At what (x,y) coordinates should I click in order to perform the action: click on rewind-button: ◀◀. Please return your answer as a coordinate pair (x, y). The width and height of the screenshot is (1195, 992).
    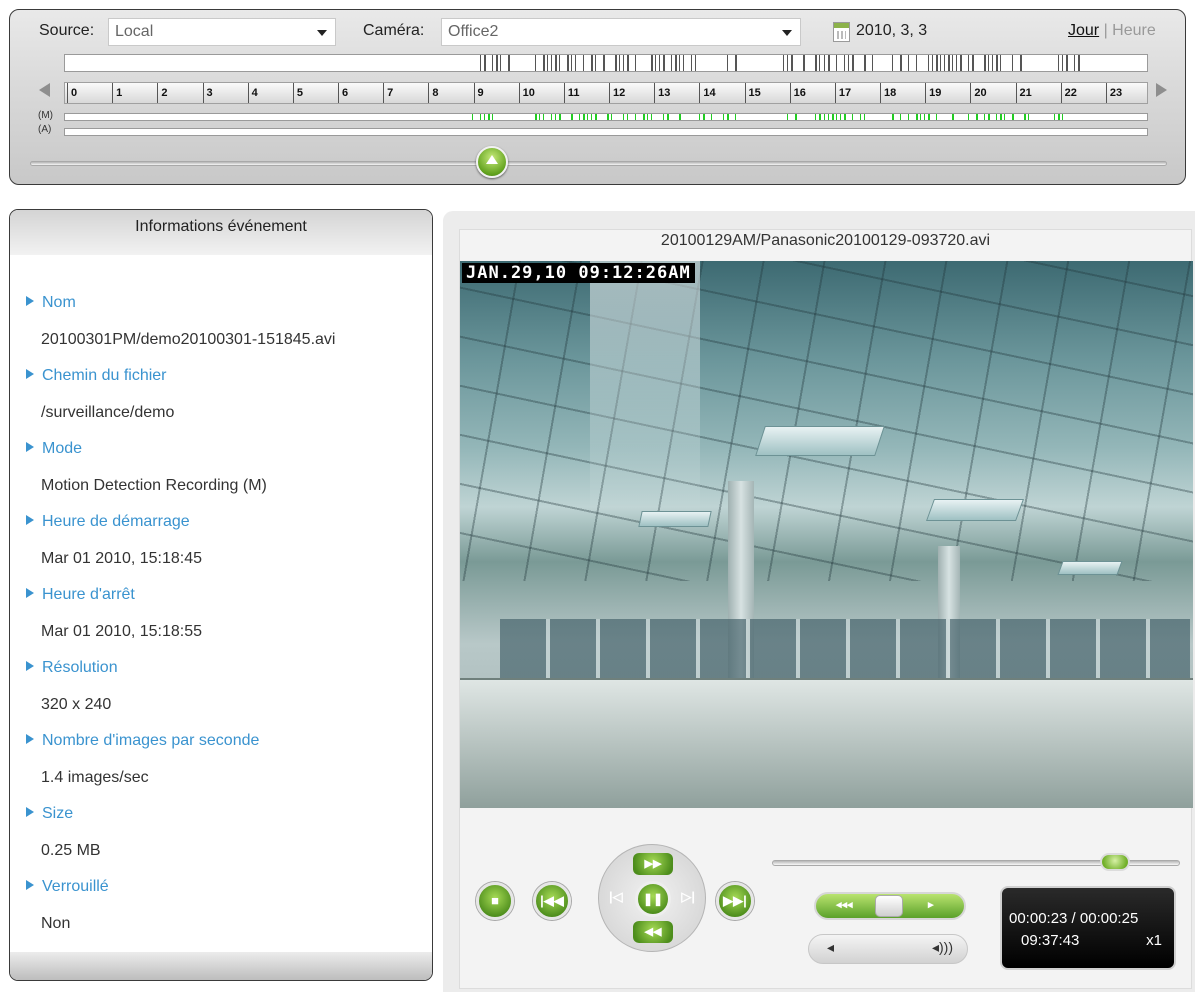
    Looking at the image, I should click on (653, 932).